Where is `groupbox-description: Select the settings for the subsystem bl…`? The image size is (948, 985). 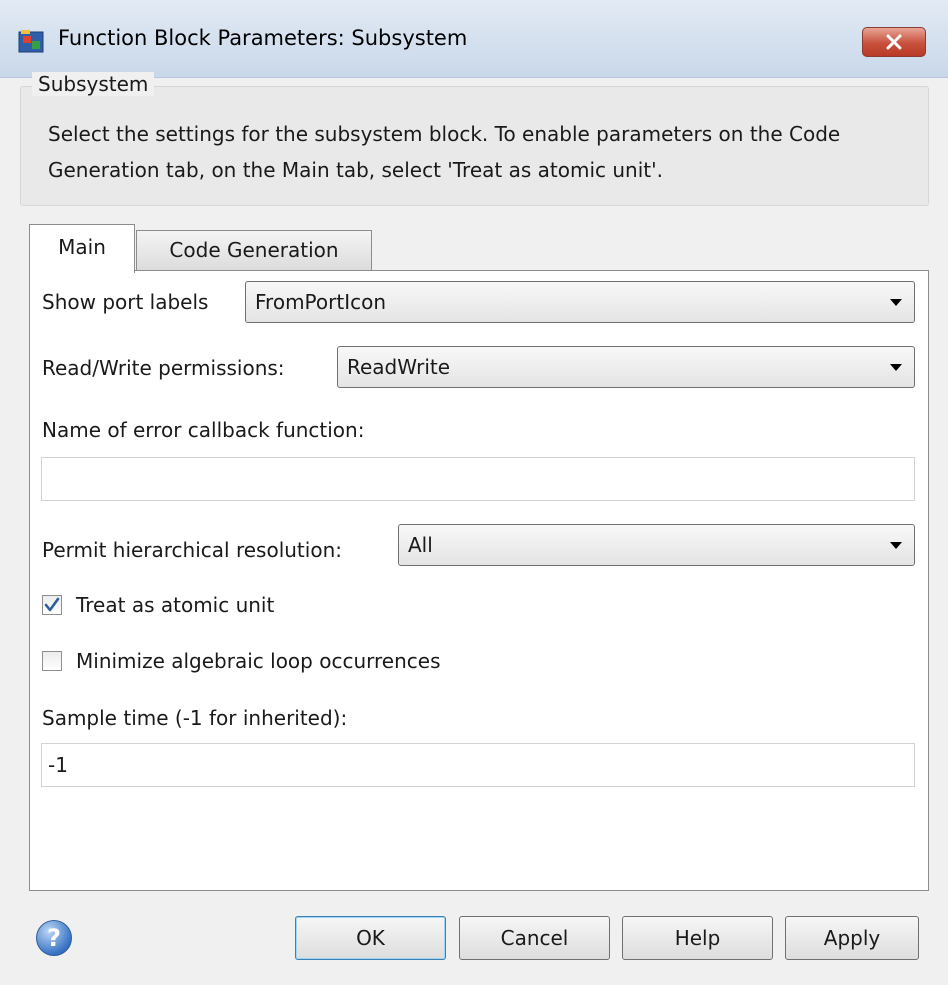
groupbox-description: Select the settings for the subsystem bl… is located at coordinates (444, 152).